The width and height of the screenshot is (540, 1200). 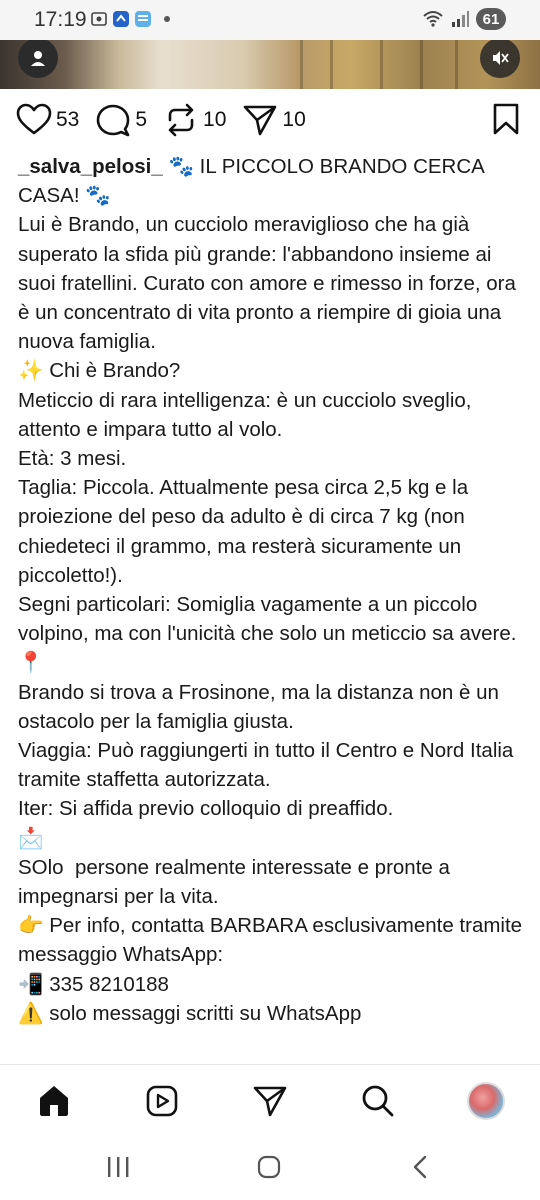 What do you see at coordinates (130, 19) in the screenshot?
I see `notification-icons` at bounding box center [130, 19].